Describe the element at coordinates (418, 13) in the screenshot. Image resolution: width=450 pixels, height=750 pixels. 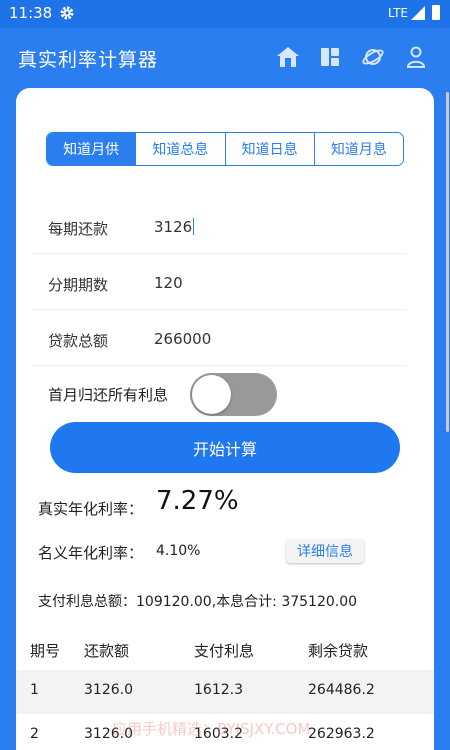
I see `signal-icon` at that location.